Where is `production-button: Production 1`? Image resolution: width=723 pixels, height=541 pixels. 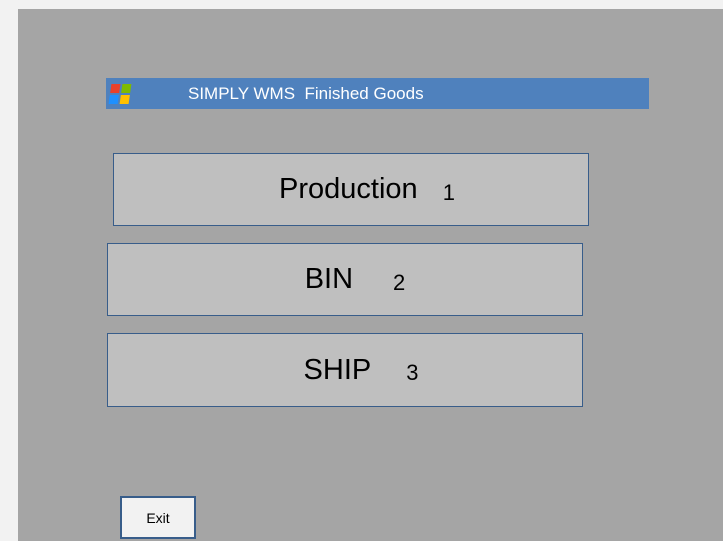
production-button: Production 1 is located at coordinates (351, 189).